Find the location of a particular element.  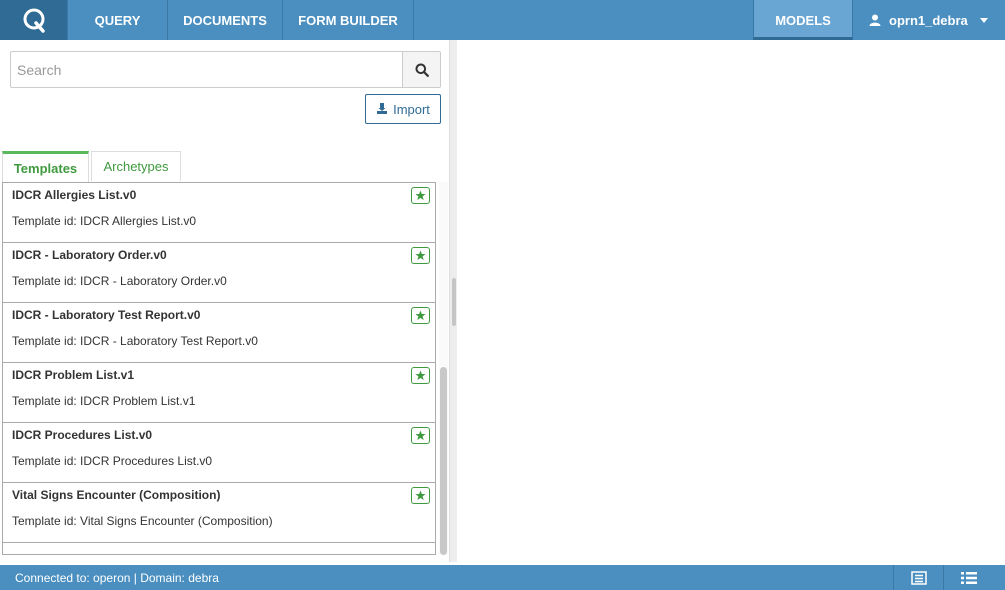

document-list-button is located at coordinates (918, 577).